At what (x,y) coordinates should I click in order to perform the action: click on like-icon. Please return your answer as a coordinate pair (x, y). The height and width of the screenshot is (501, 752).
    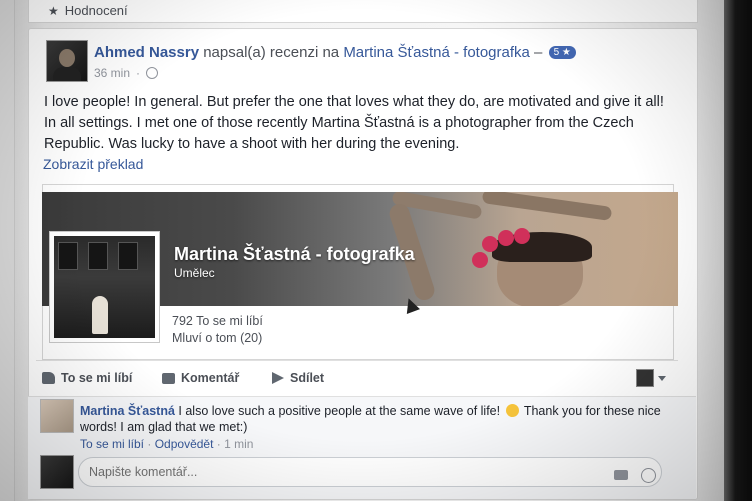
    Looking at the image, I should click on (48, 378).